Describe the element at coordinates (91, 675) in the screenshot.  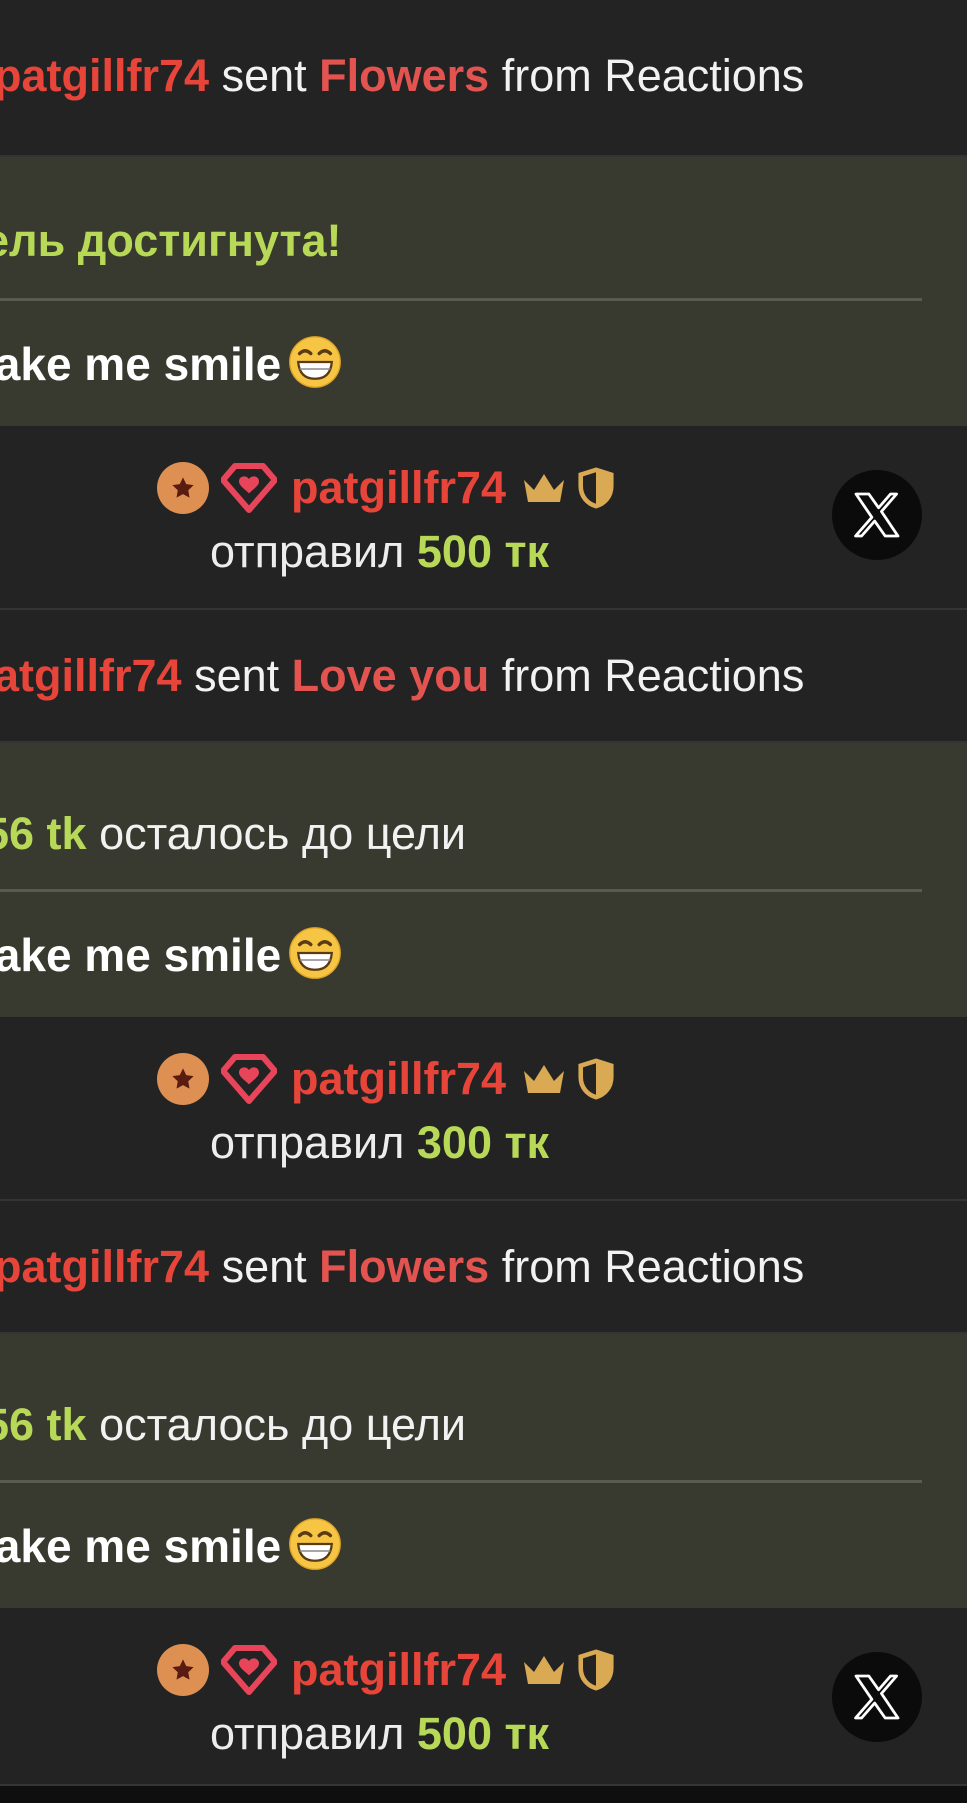
I see `username: atgillfr74` at that location.